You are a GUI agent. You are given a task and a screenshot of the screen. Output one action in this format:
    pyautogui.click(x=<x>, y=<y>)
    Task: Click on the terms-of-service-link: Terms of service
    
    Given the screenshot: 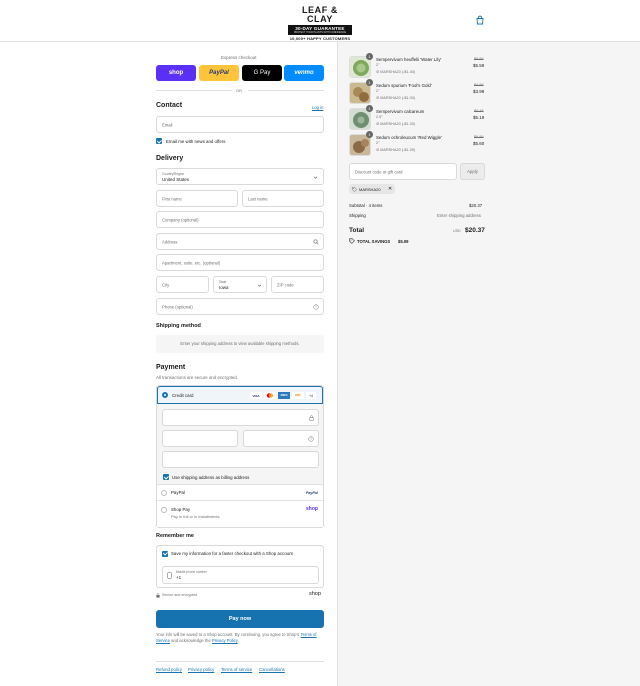 What is the action you would take?
    pyautogui.click(x=236, y=669)
    